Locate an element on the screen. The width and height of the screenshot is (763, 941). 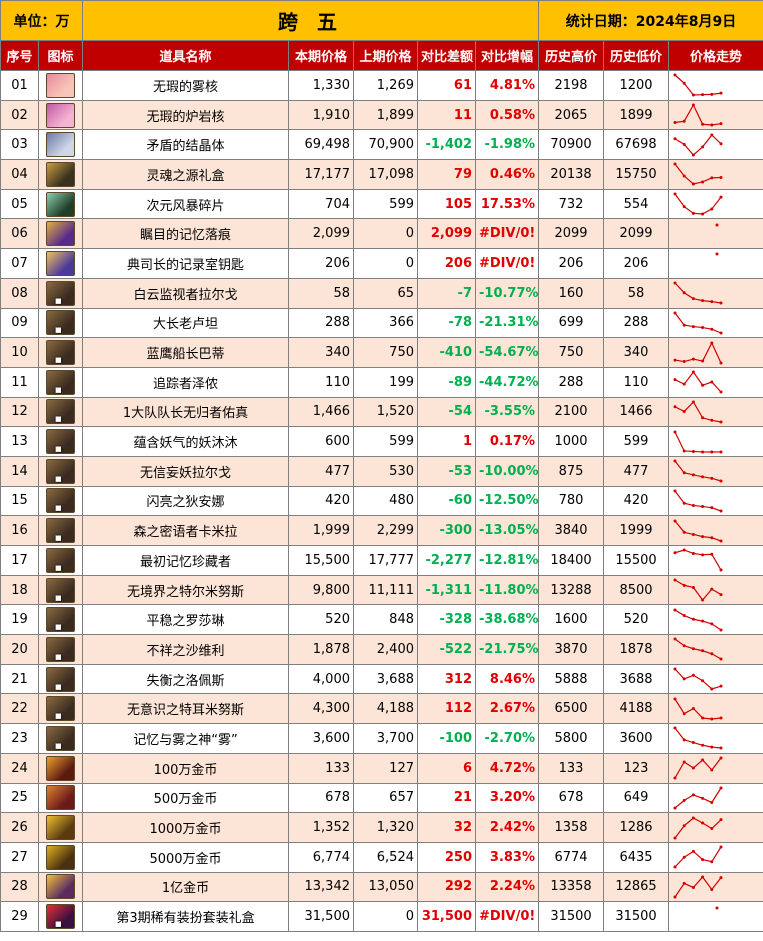
unit-label: 单位：万 is located at coordinates (41, 20).